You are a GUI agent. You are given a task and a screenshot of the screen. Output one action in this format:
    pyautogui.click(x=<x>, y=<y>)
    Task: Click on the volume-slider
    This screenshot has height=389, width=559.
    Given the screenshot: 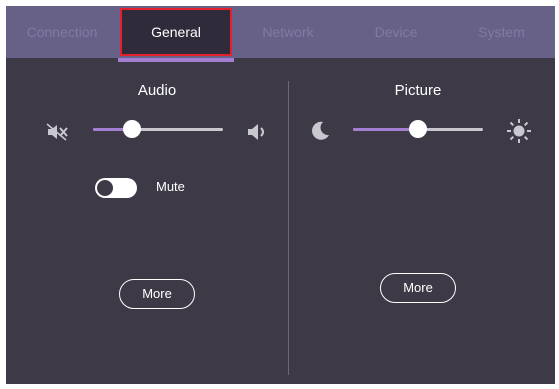 What is the action you would take?
    pyautogui.click(x=158, y=129)
    